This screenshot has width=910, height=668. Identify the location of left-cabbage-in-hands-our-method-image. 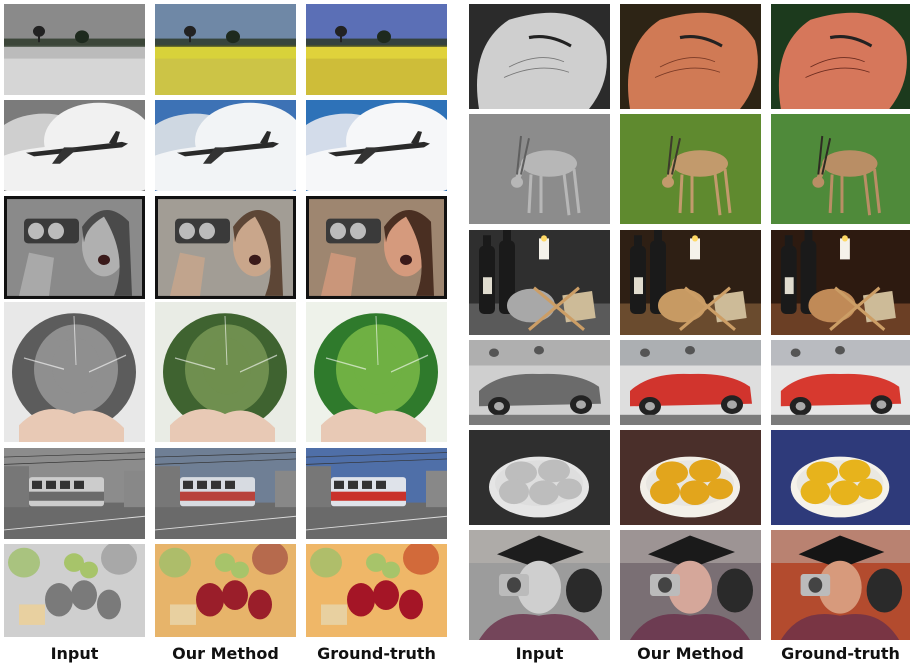
(225, 372).